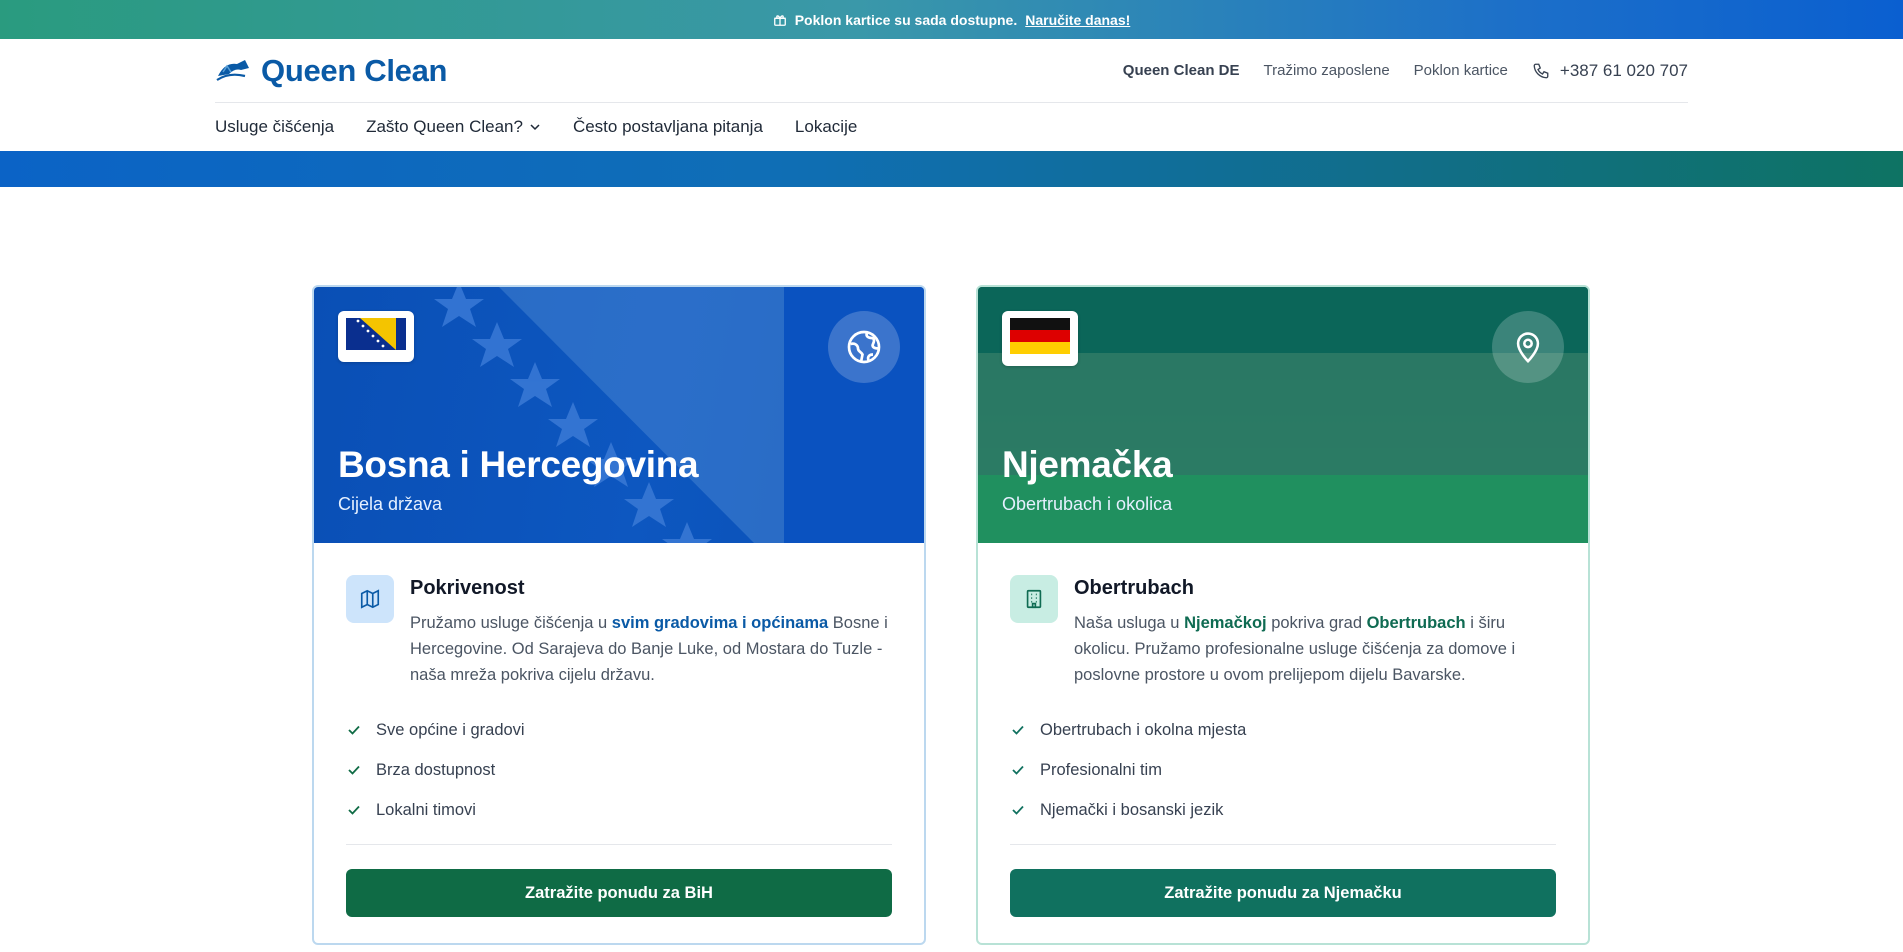  I want to click on bih-flag-badge, so click(376, 336).